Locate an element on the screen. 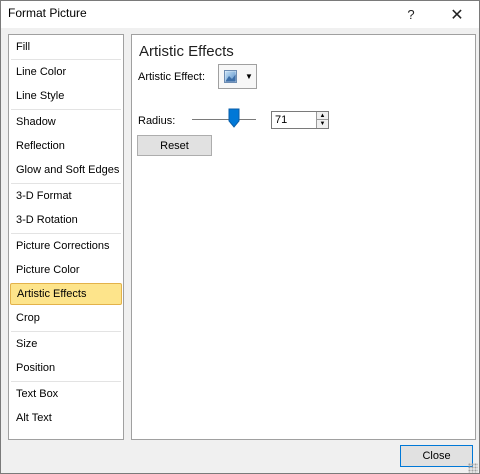  radius-label: Radius: is located at coordinates (157, 121).